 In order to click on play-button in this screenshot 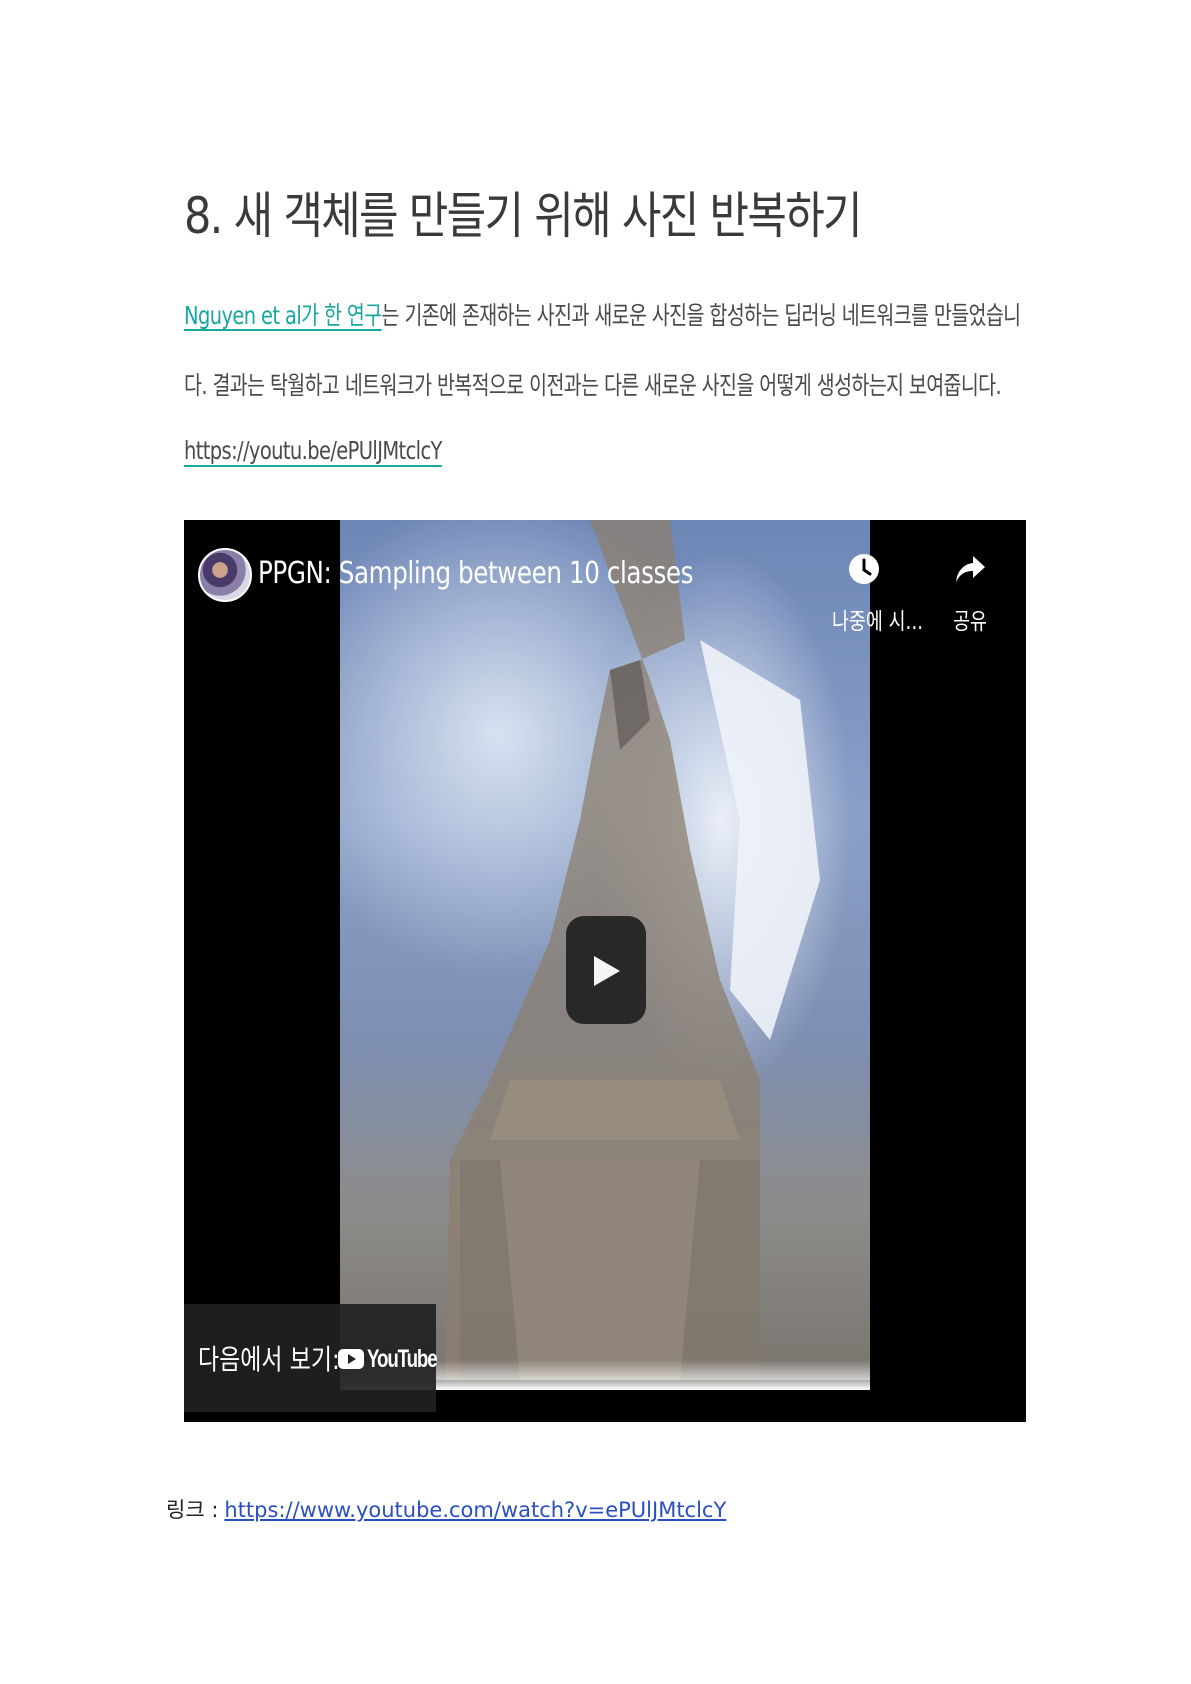, I will do `click(606, 970)`.